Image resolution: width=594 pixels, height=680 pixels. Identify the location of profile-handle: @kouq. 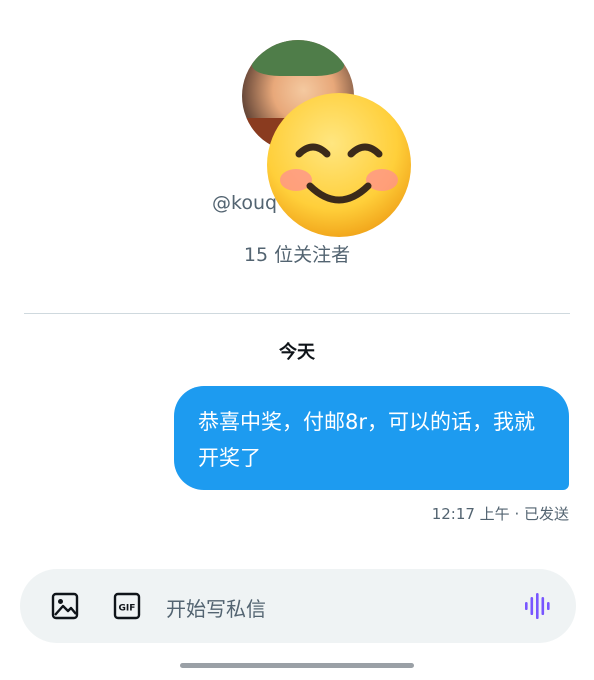
(245, 203).